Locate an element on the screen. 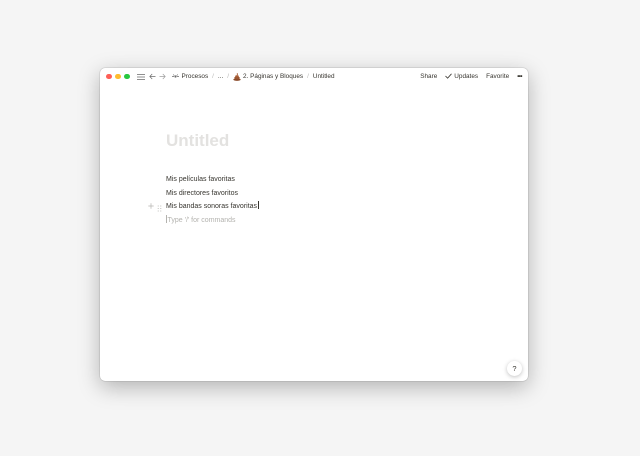 The height and width of the screenshot is (456, 640). block-handles is located at coordinates (155, 207).